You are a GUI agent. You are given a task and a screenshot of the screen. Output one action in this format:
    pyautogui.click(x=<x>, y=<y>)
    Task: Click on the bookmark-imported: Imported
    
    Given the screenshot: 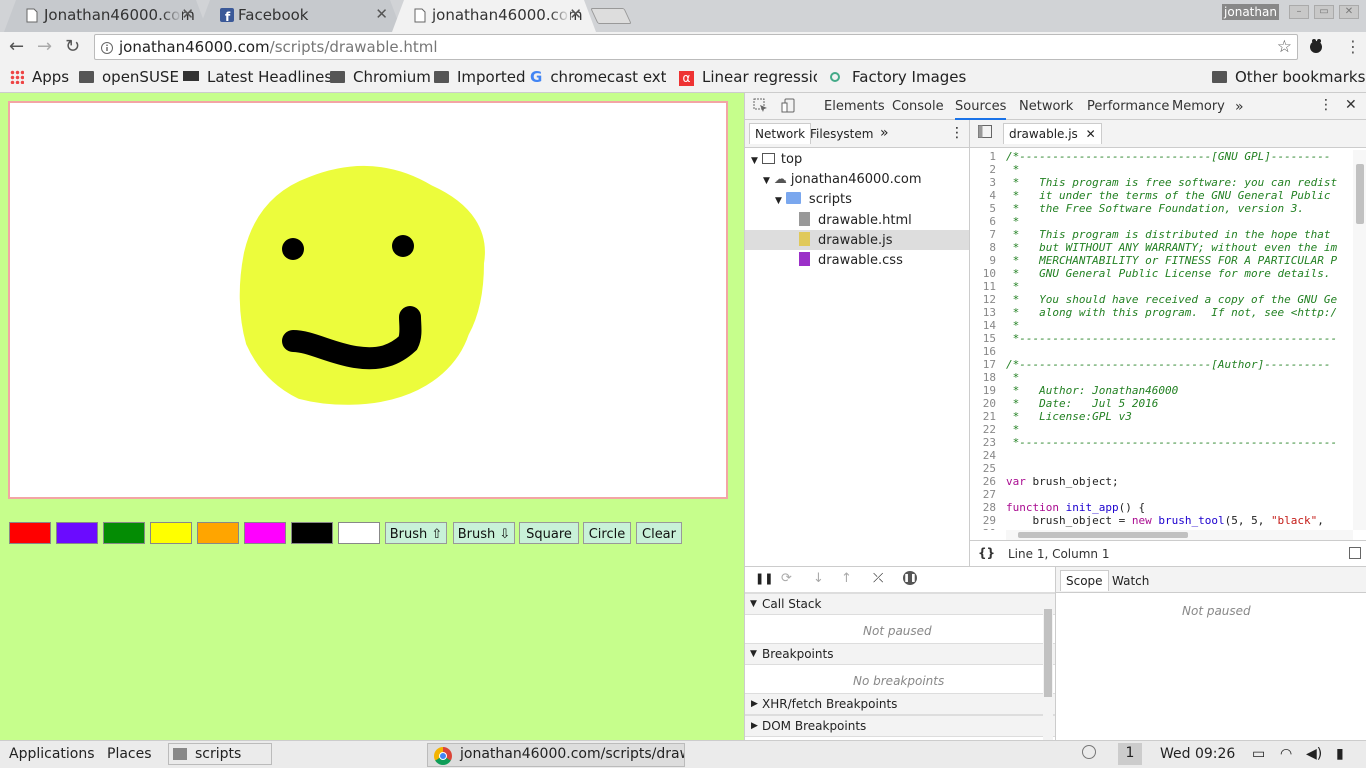 What is the action you would take?
    pyautogui.click(x=480, y=77)
    